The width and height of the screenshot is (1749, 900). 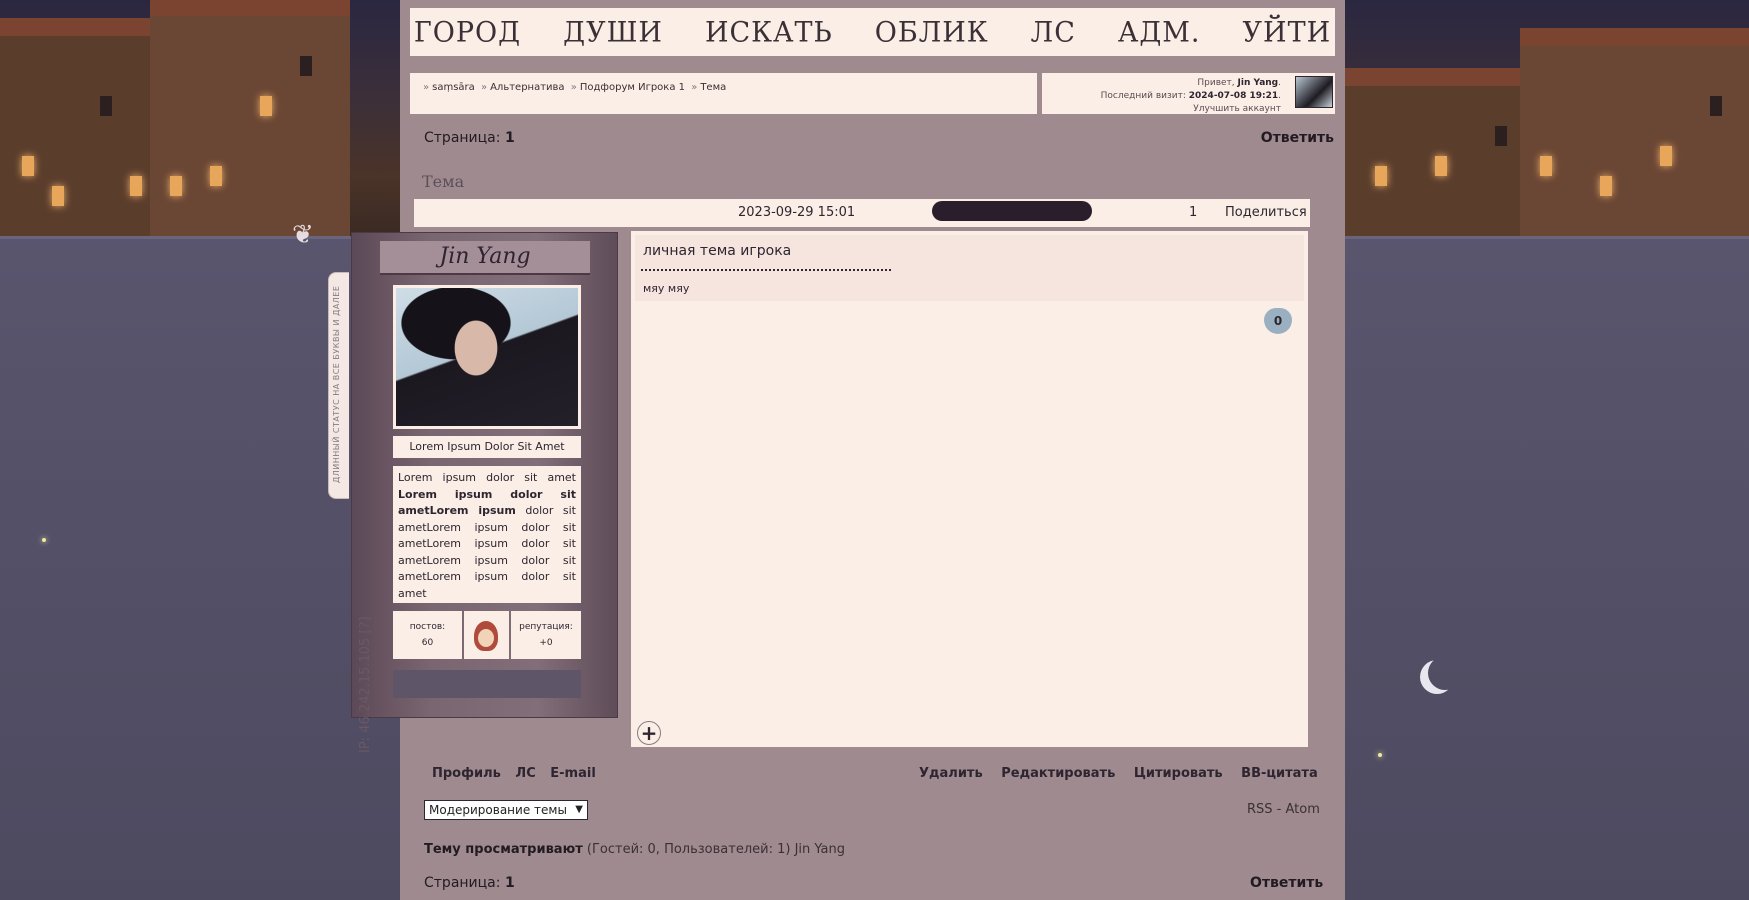 What do you see at coordinates (862, 213) in the screenshot?
I see `post-header: 2023-09-29 15:01 1 Поделиться` at bounding box center [862, 213].